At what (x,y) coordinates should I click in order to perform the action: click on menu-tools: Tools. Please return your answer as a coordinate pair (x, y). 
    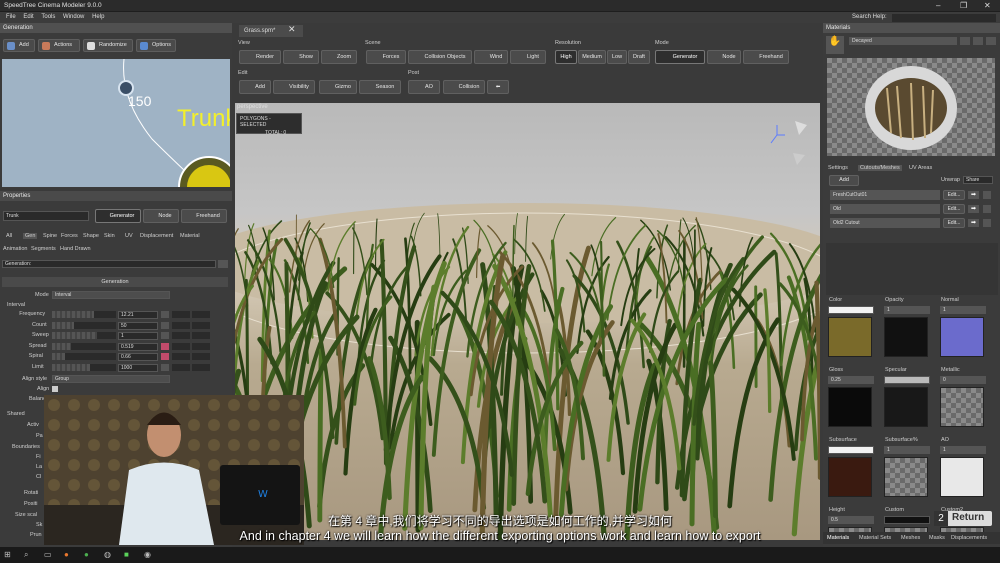
    Looking at the image, I should click on (48, 17).